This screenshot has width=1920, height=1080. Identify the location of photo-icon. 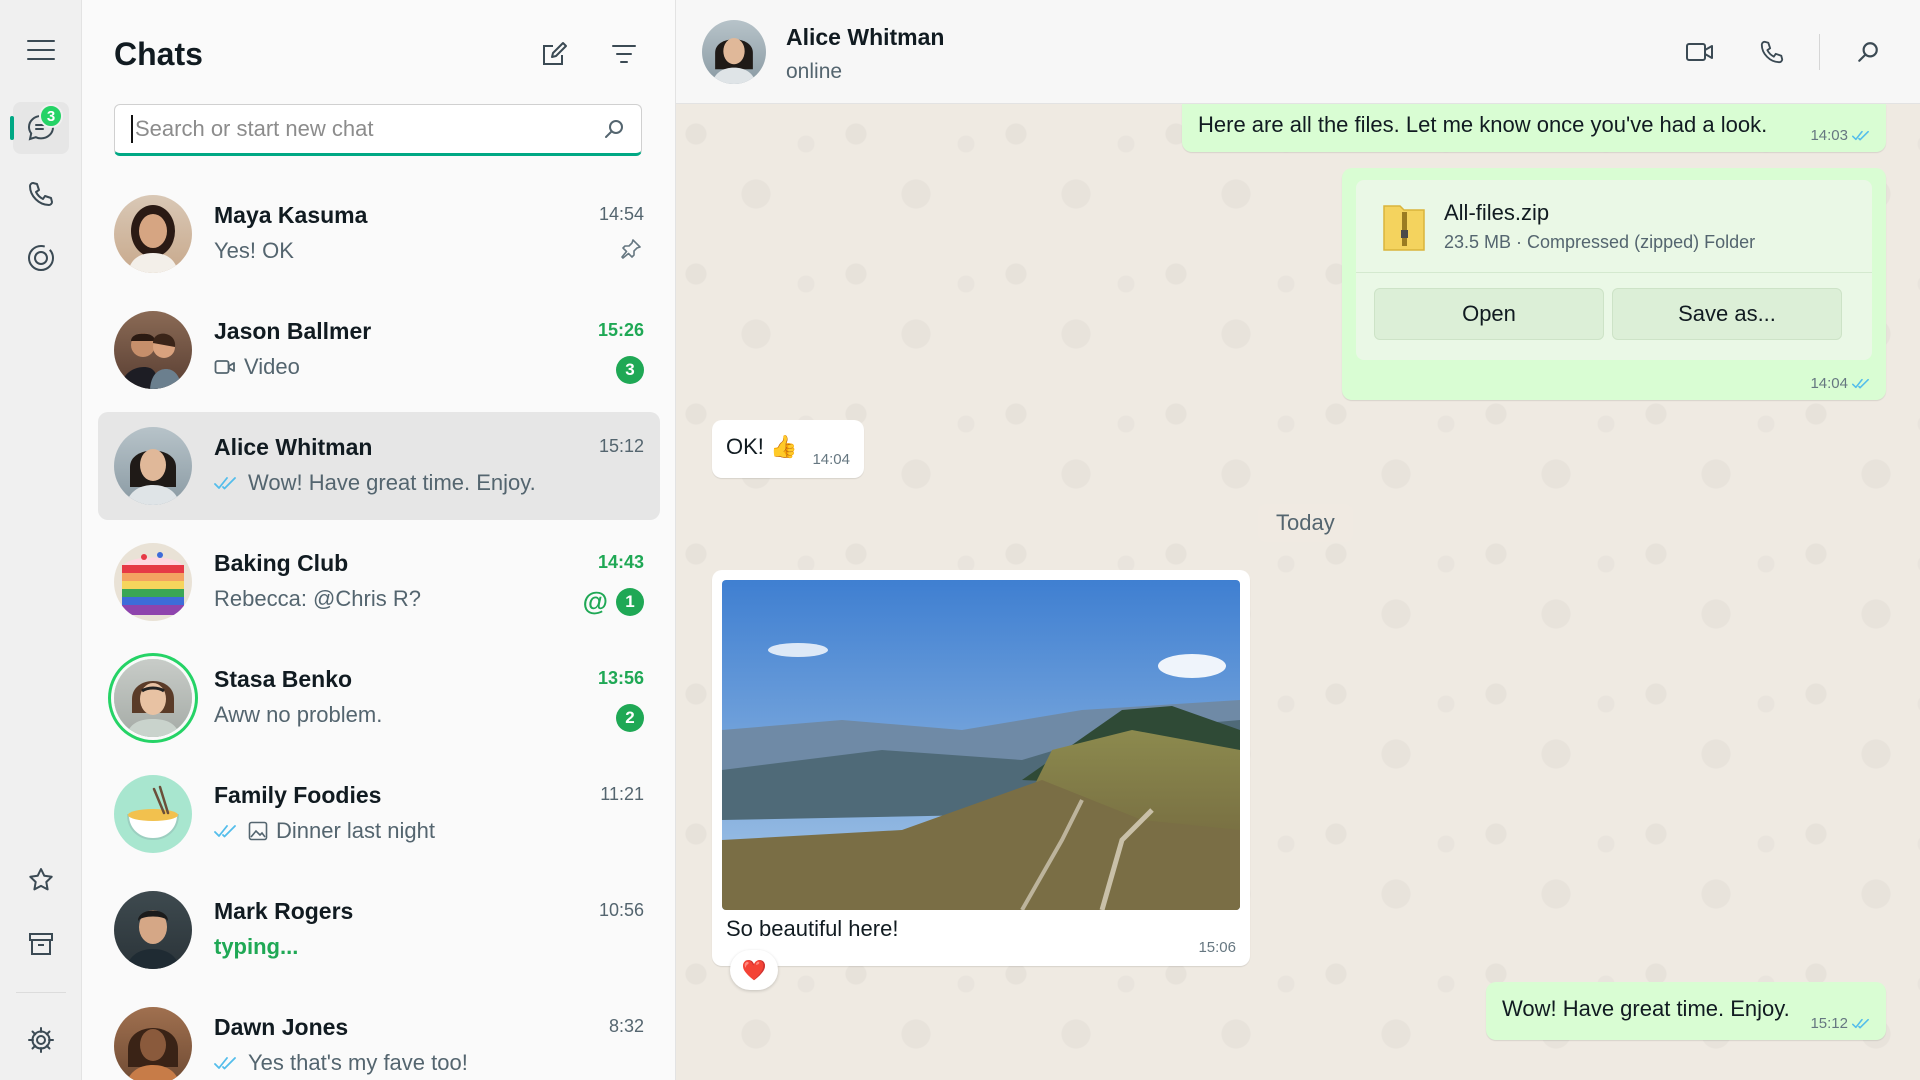
(258, 831).